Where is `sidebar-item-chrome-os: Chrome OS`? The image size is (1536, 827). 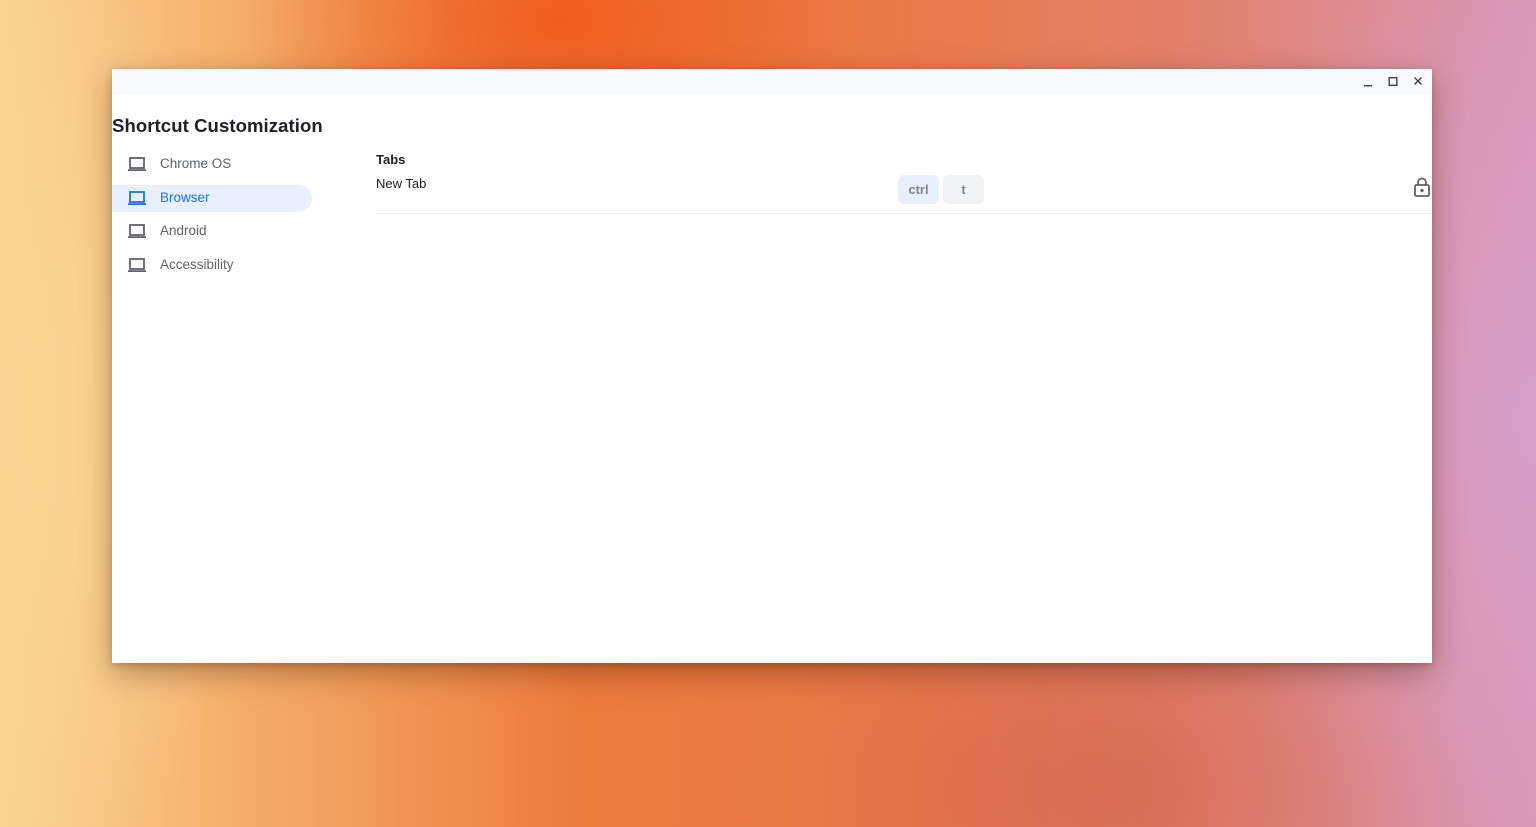
sidebar-item-chrome-os: Chrome OS is located at coordinates (212, 164).